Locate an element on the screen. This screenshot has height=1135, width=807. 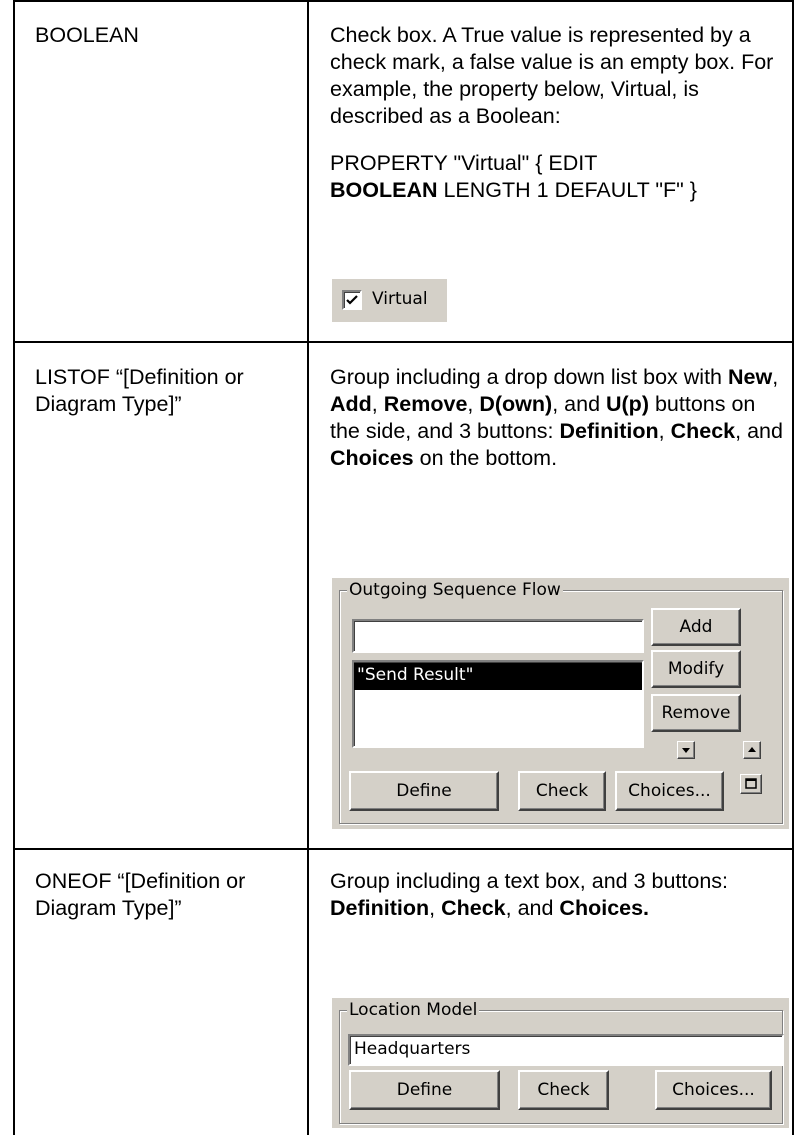
flow-input is located at coordinates (498, 636).